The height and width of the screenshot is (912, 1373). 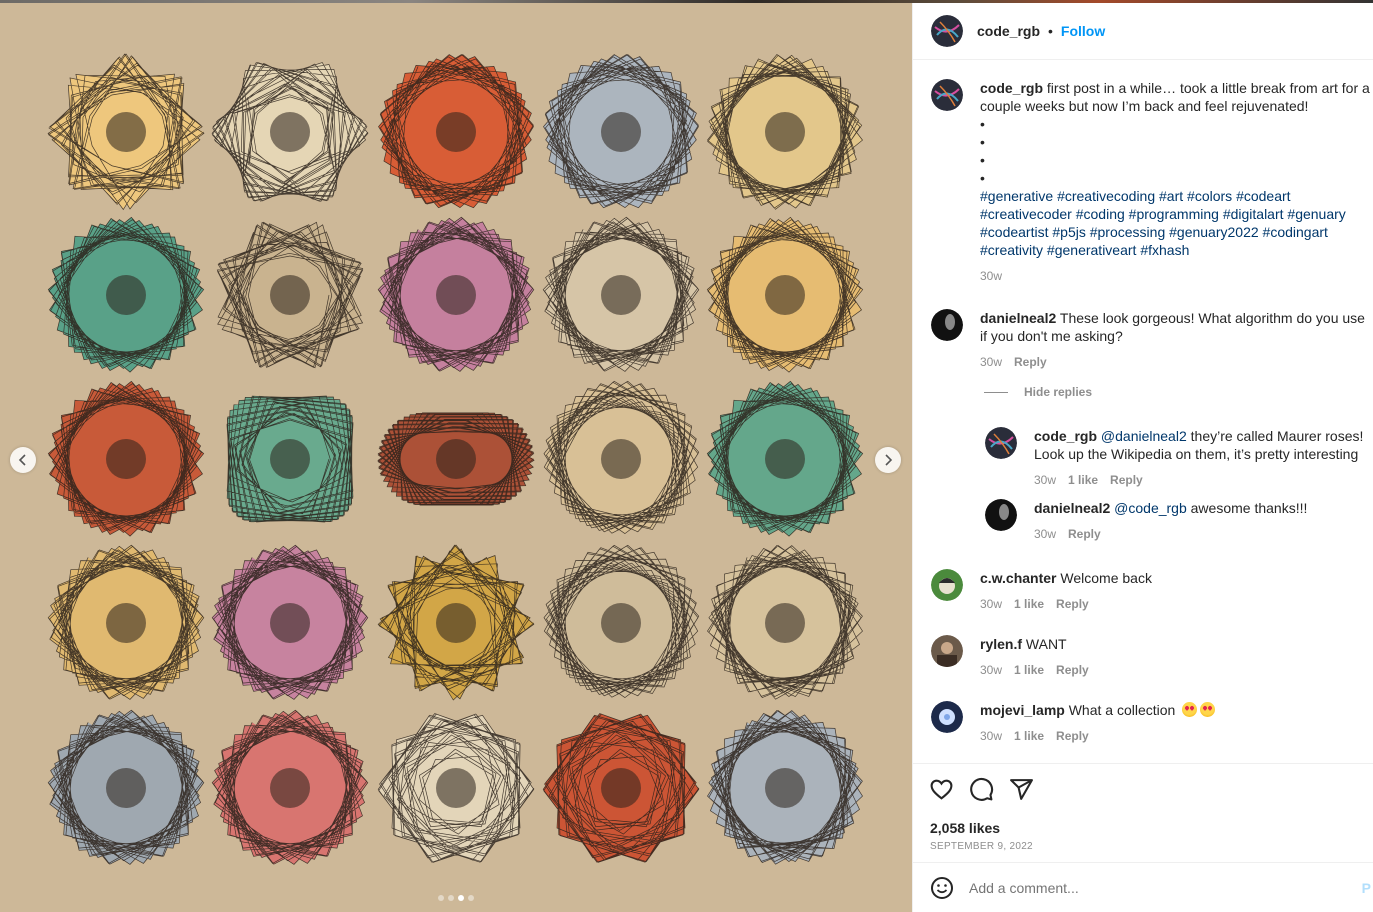 What do you see at coordinates (1214, 232) in the screenshot?
I see `hashtag-link: #genuary2022` at bounding box center [1214, 232].